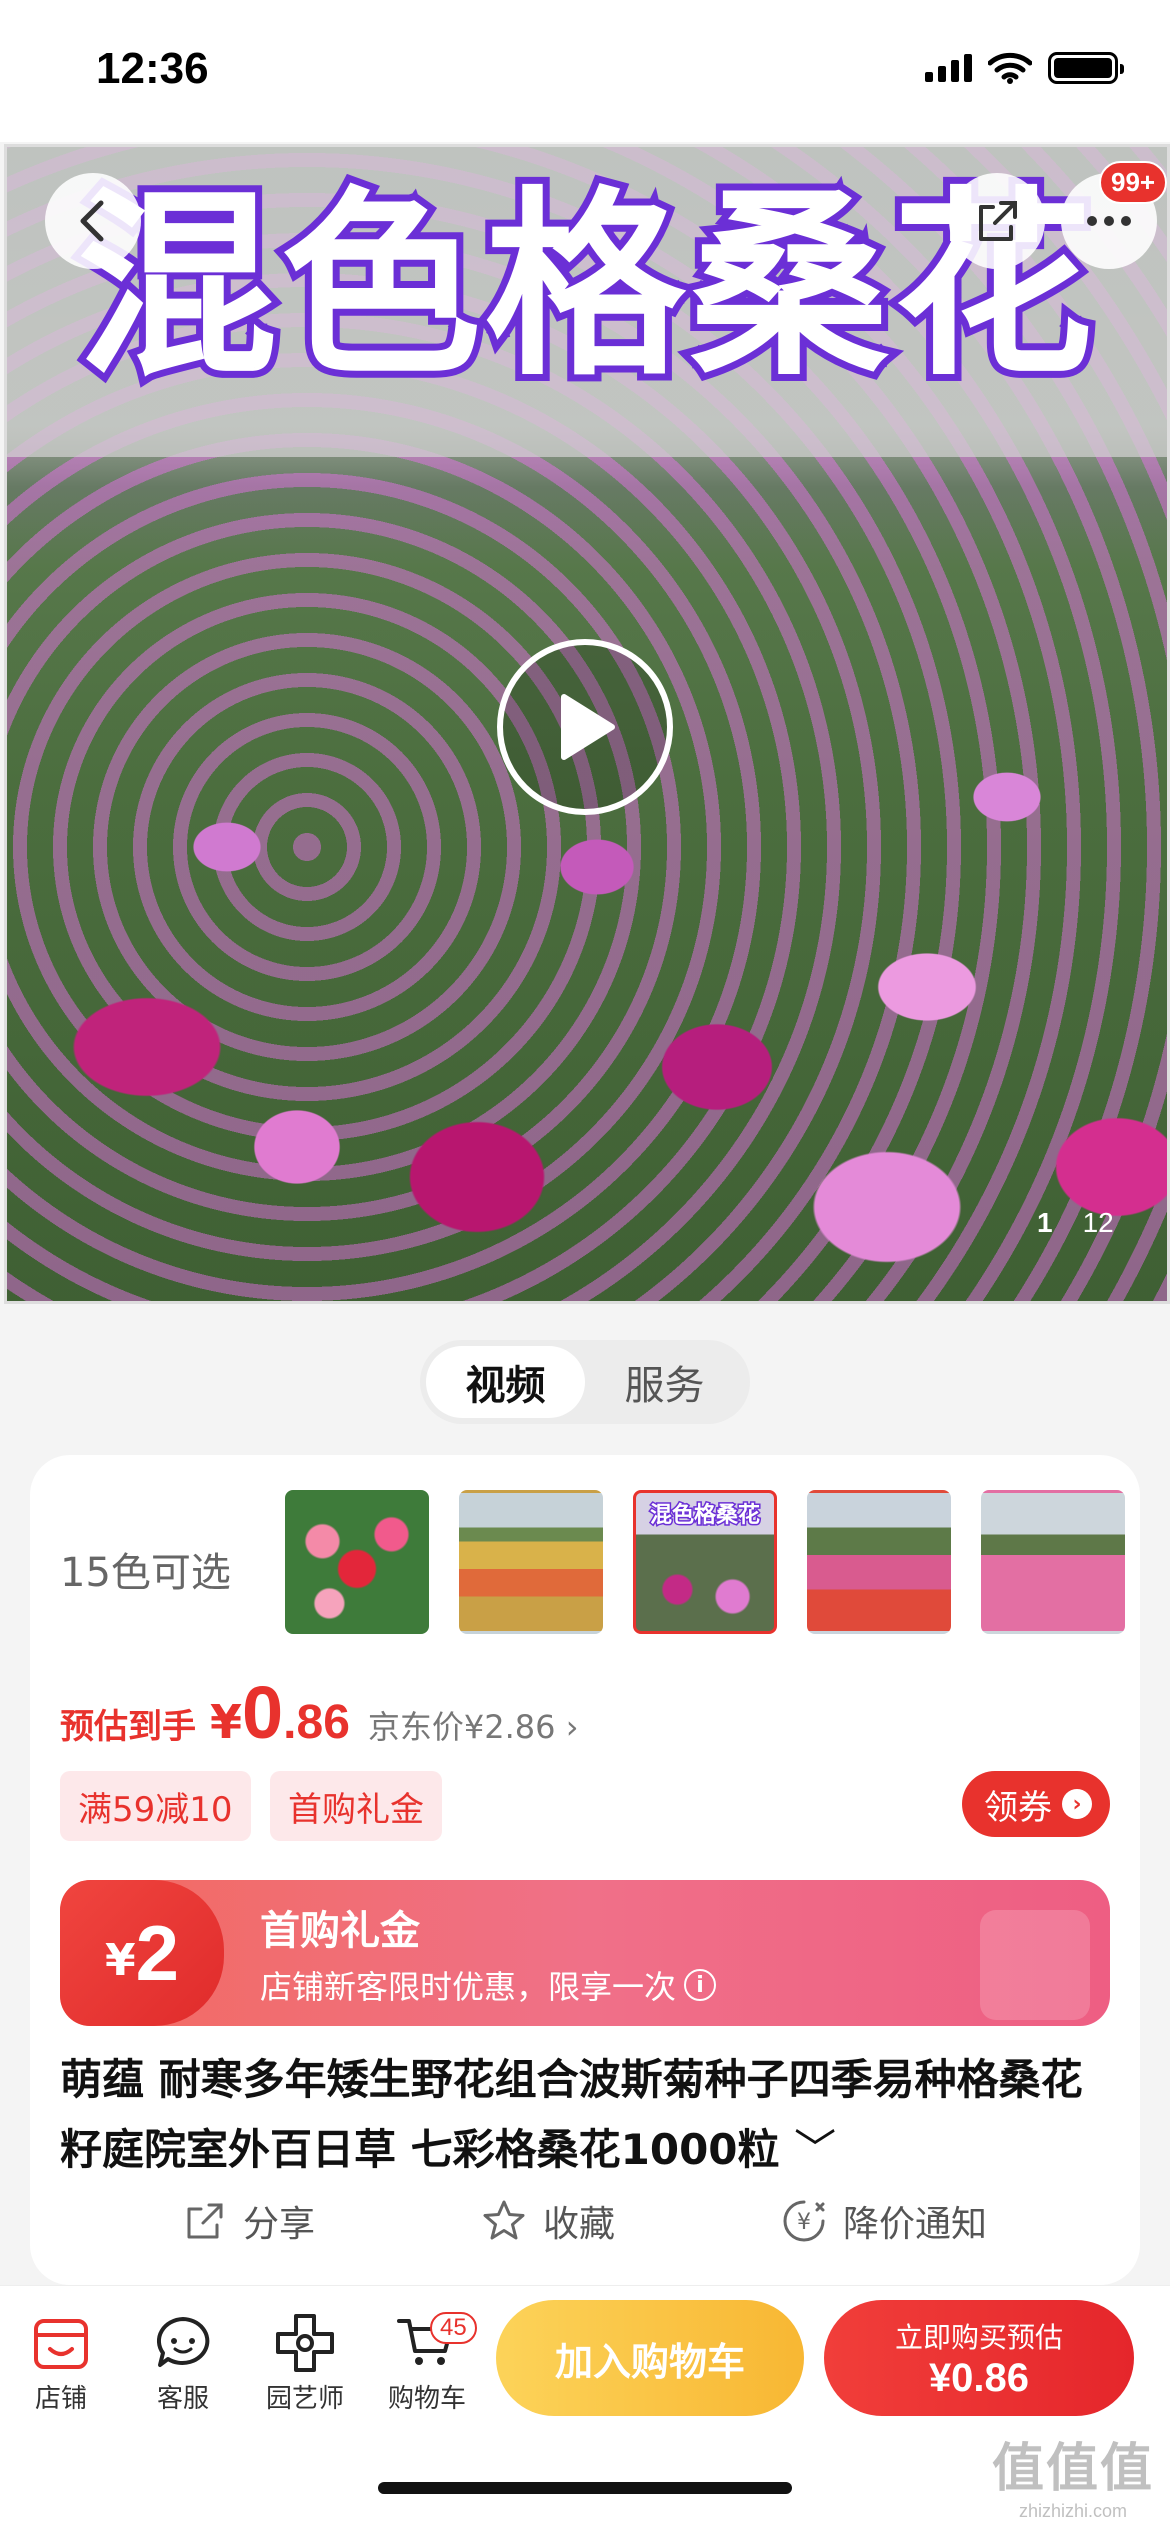  I want to click on gift-box-icon, so click(1035, 1965).